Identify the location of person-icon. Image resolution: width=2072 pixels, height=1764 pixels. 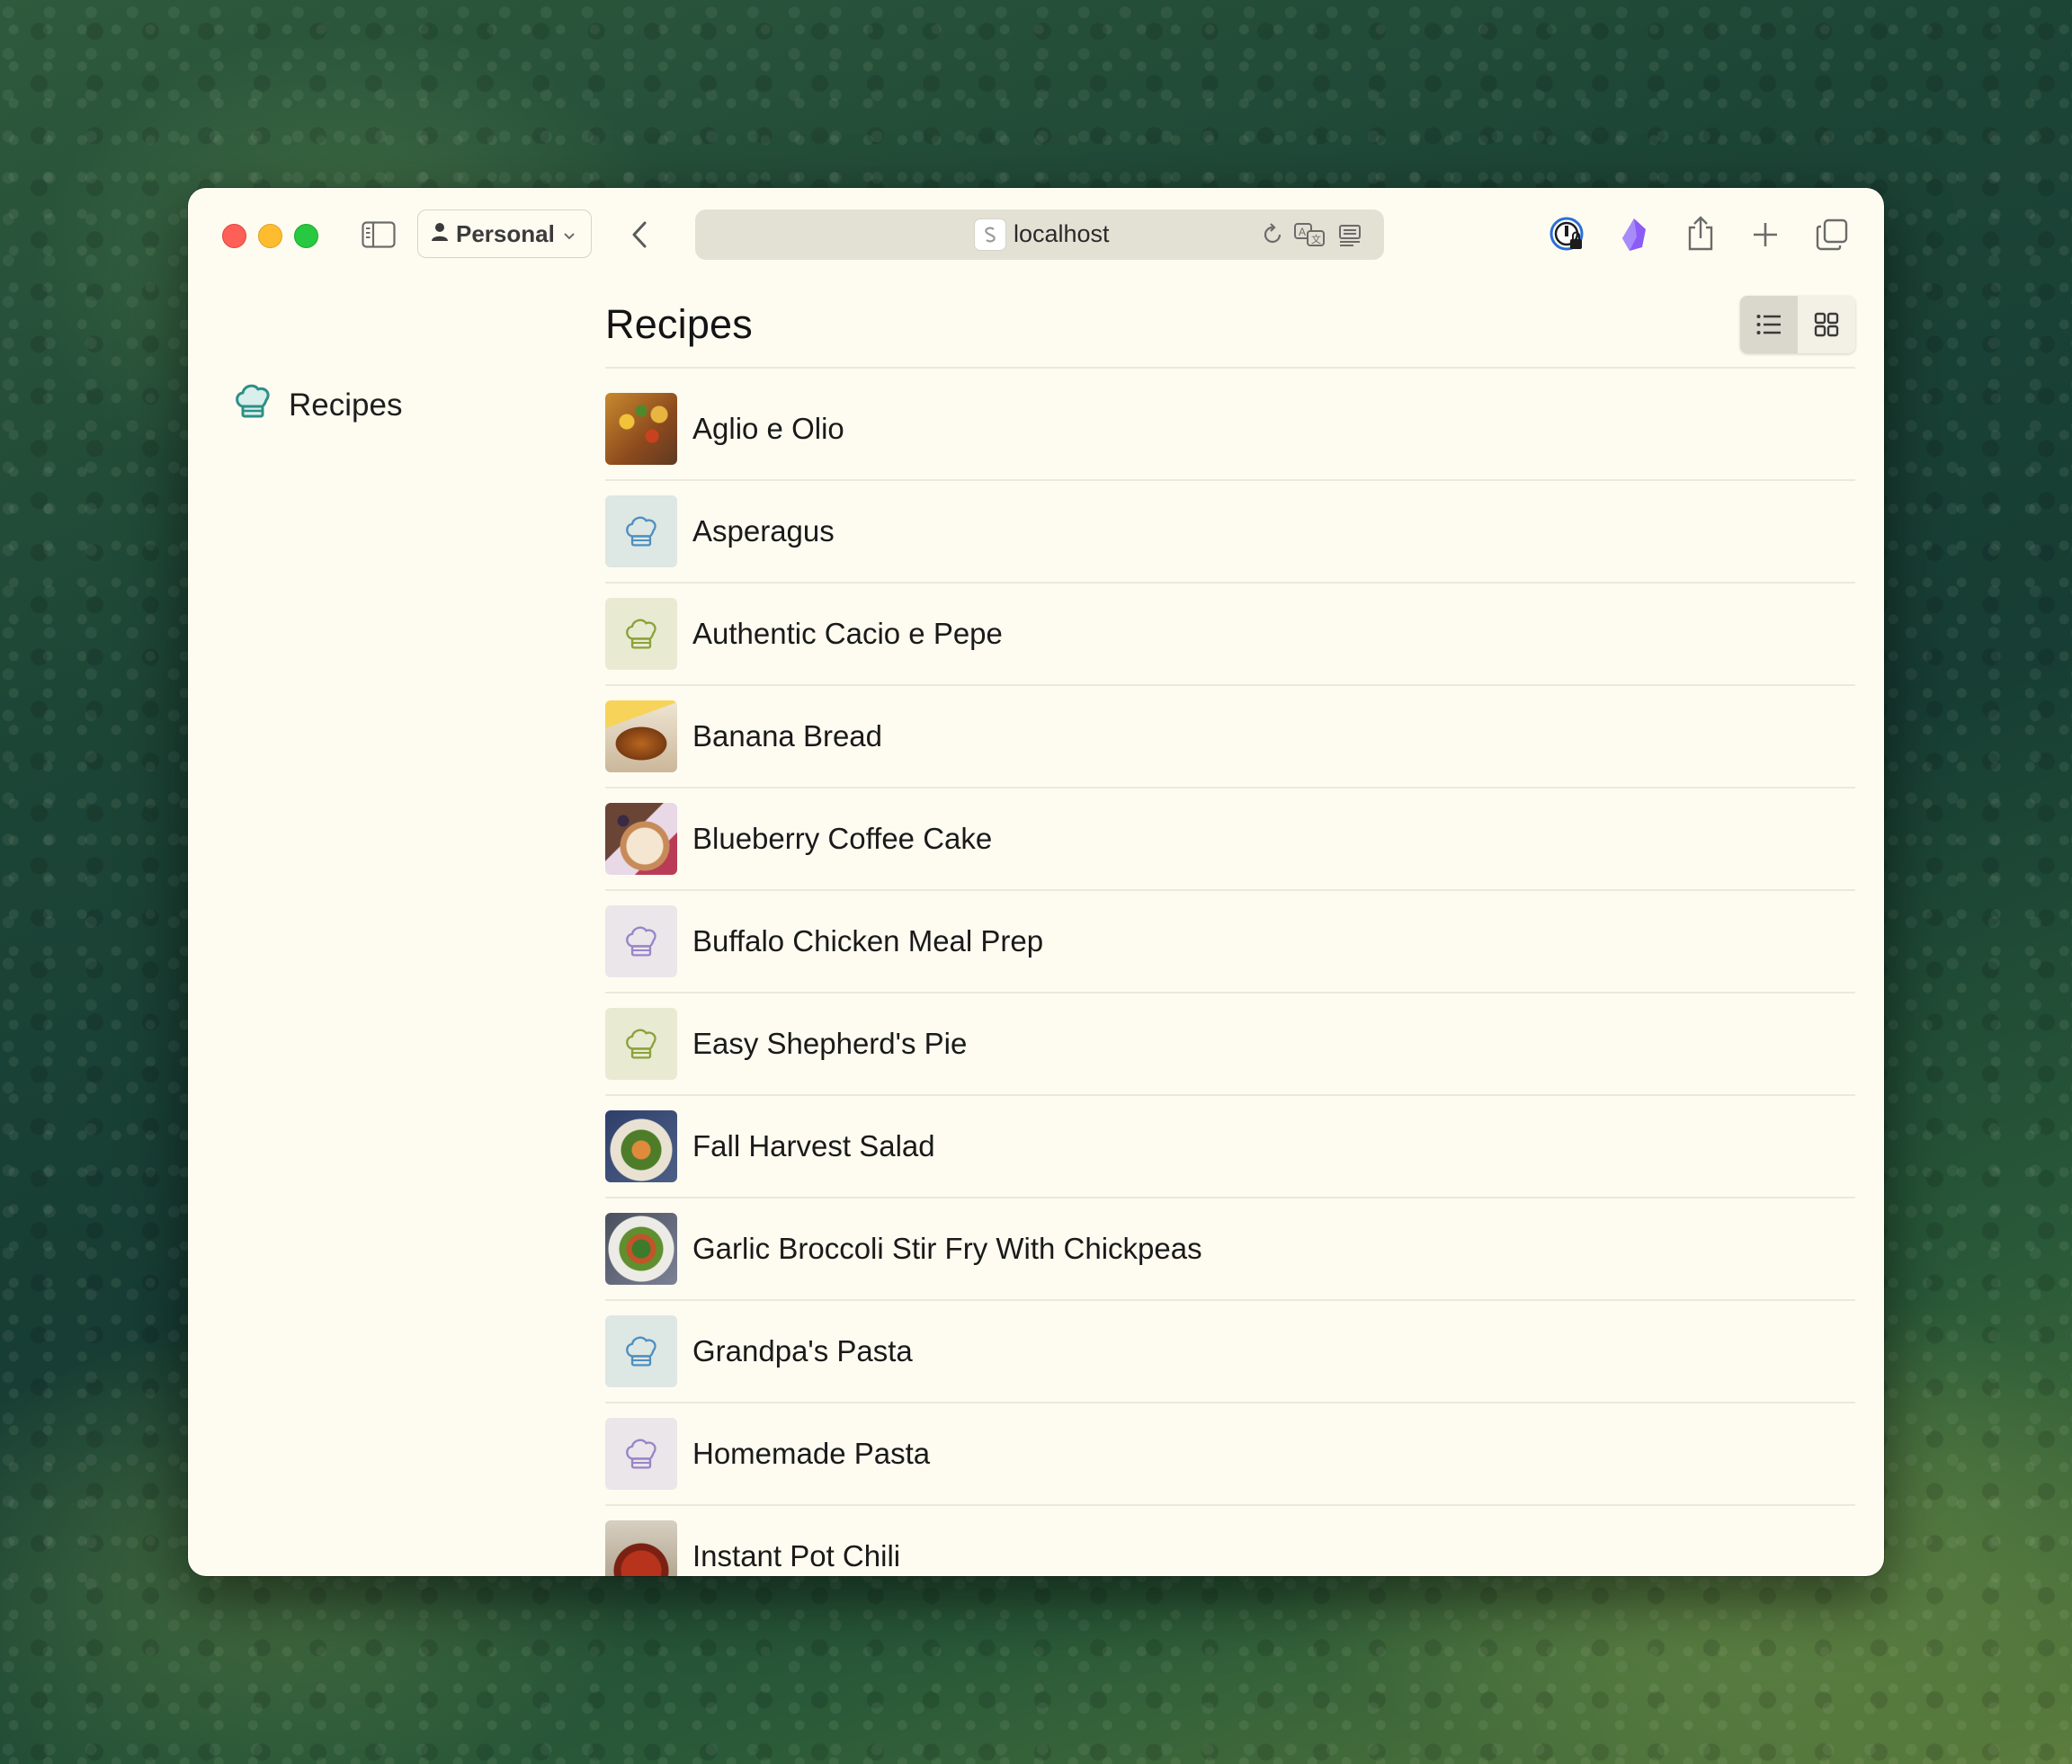
(440, 234).